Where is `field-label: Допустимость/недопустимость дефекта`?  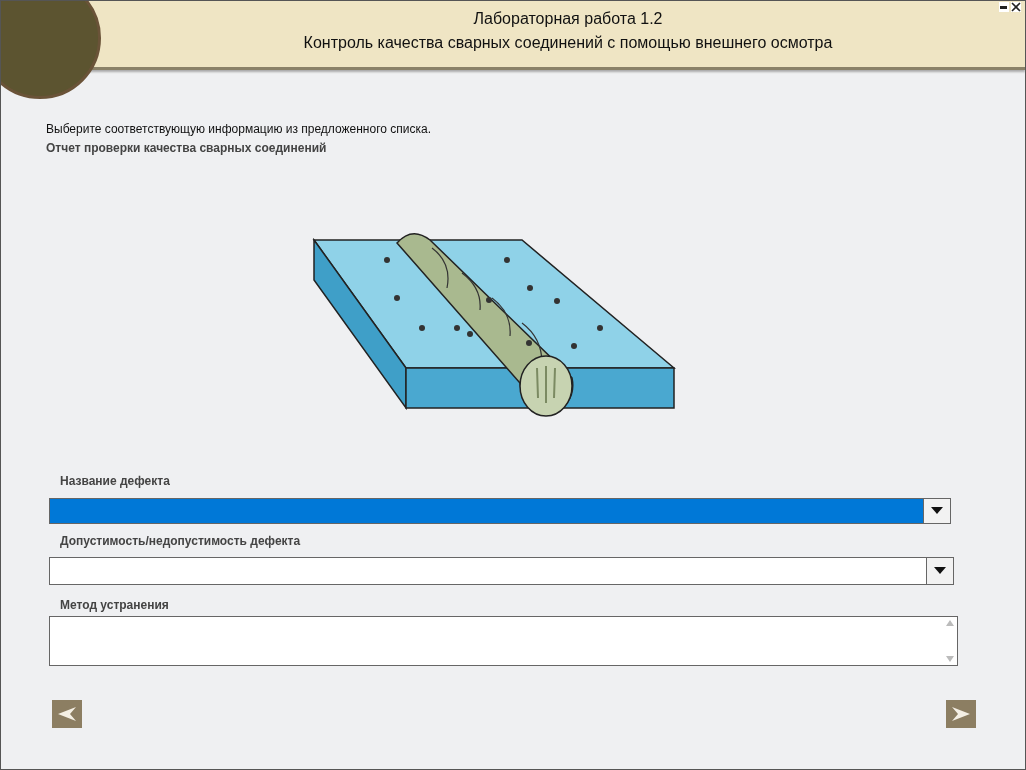
field-label: Допустимость/недопустимость дефекта is located at coordinates (181, 542).